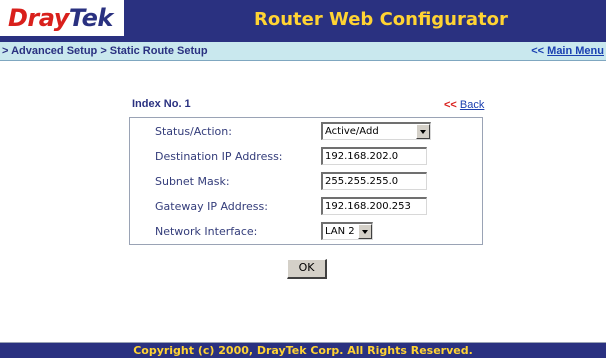 Image resolution: width=606 pixels, height=358 pixels. I want to click on main-menu-label: Main Menu, so click(575, 51).